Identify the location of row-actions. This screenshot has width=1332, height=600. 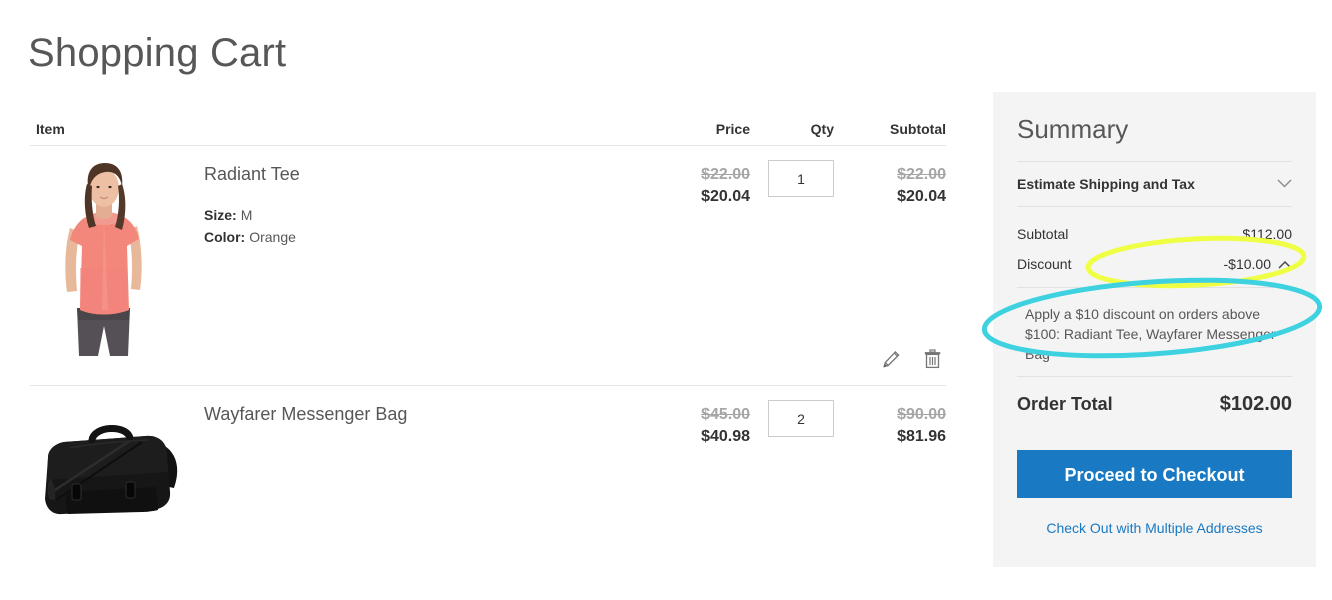
(912, 359).